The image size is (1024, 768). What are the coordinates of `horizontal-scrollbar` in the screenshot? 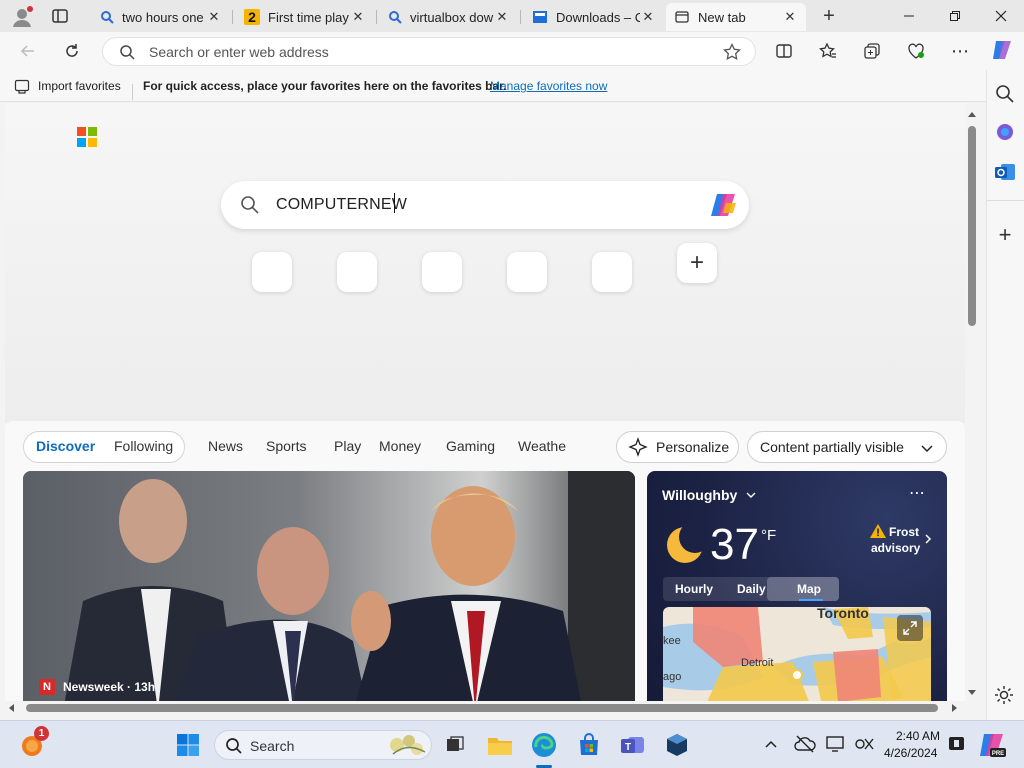 It's located at (483, 708).